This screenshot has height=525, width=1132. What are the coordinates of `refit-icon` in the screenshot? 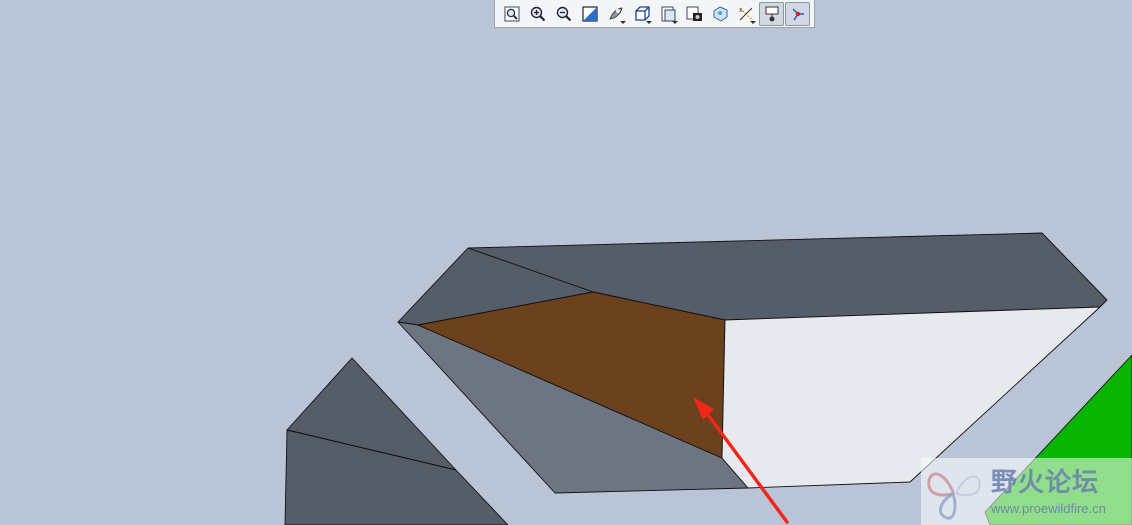 It's located at (511, 13).